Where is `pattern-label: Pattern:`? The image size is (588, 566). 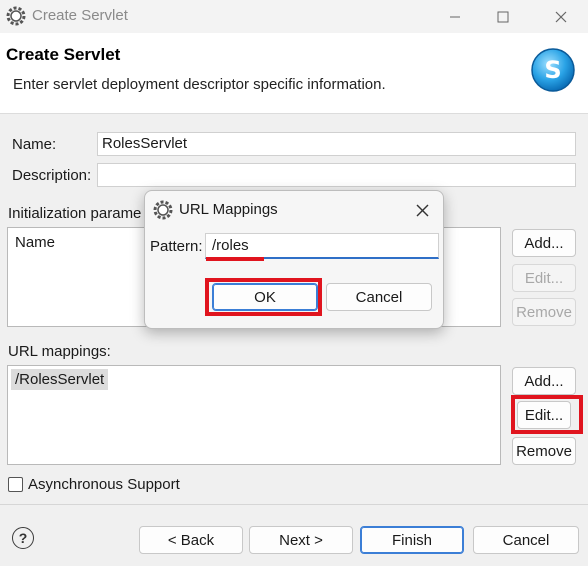
pattern-label: Pattern: is located at coordinates (176, 246).